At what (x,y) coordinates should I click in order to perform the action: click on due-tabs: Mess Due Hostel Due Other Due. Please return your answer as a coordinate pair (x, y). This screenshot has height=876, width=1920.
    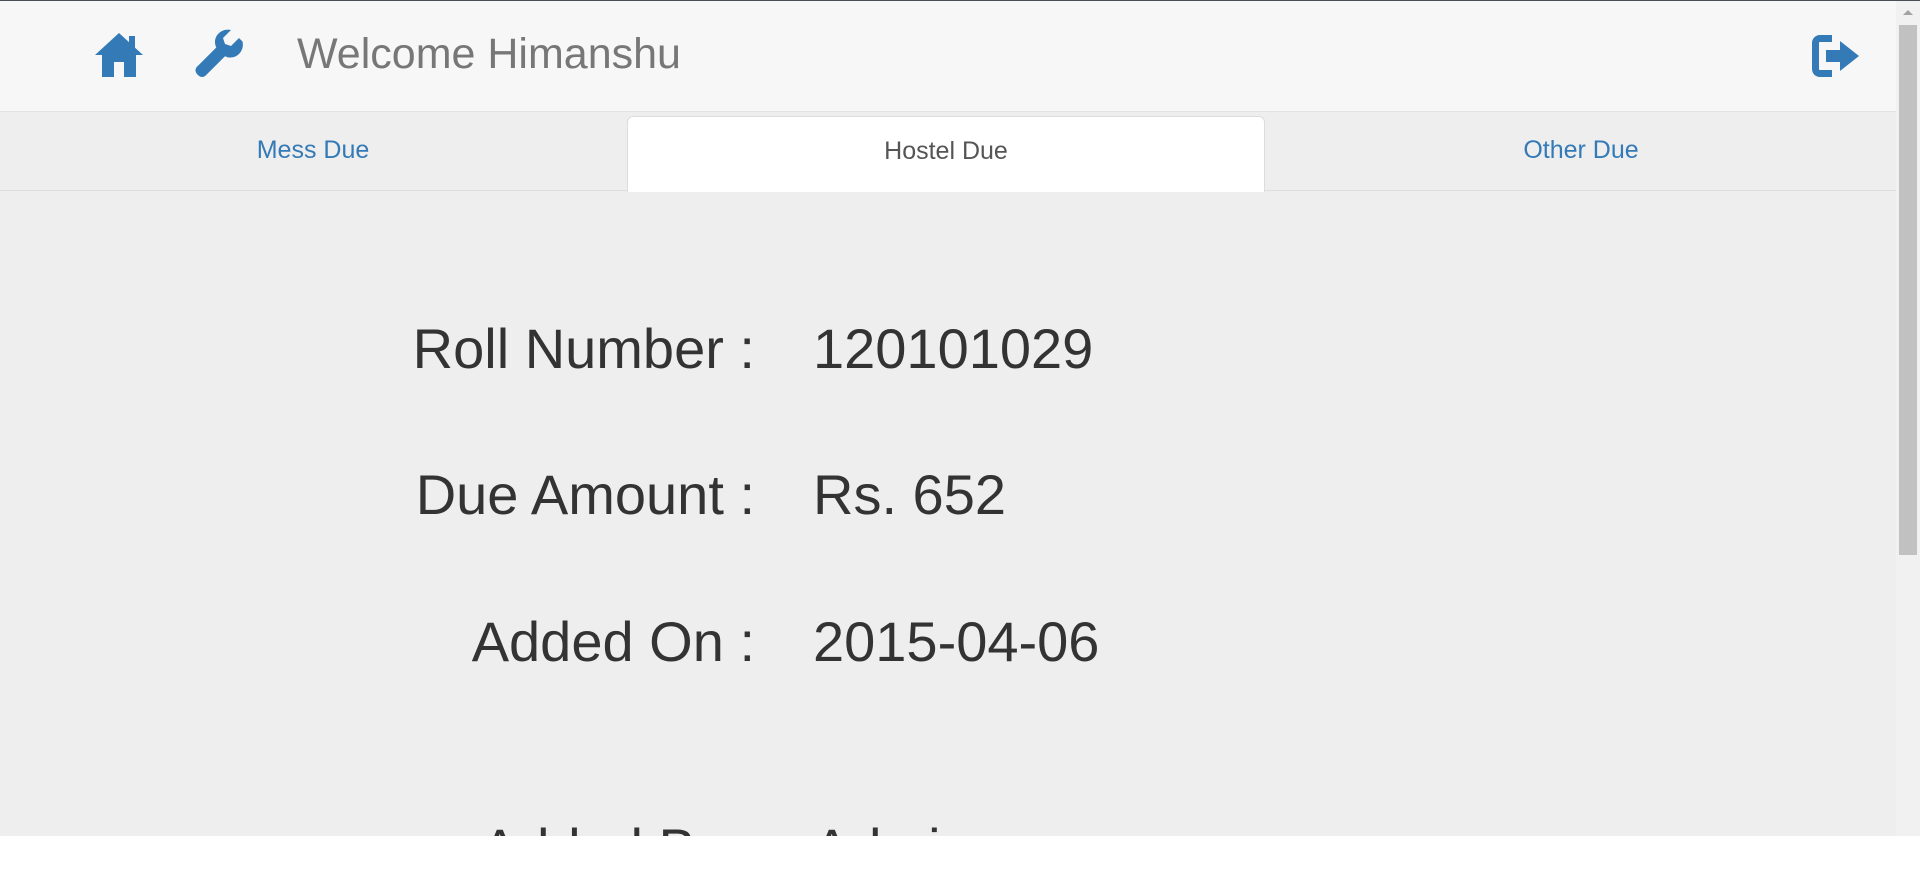
    Looking at the image, I should click on (948, 152).